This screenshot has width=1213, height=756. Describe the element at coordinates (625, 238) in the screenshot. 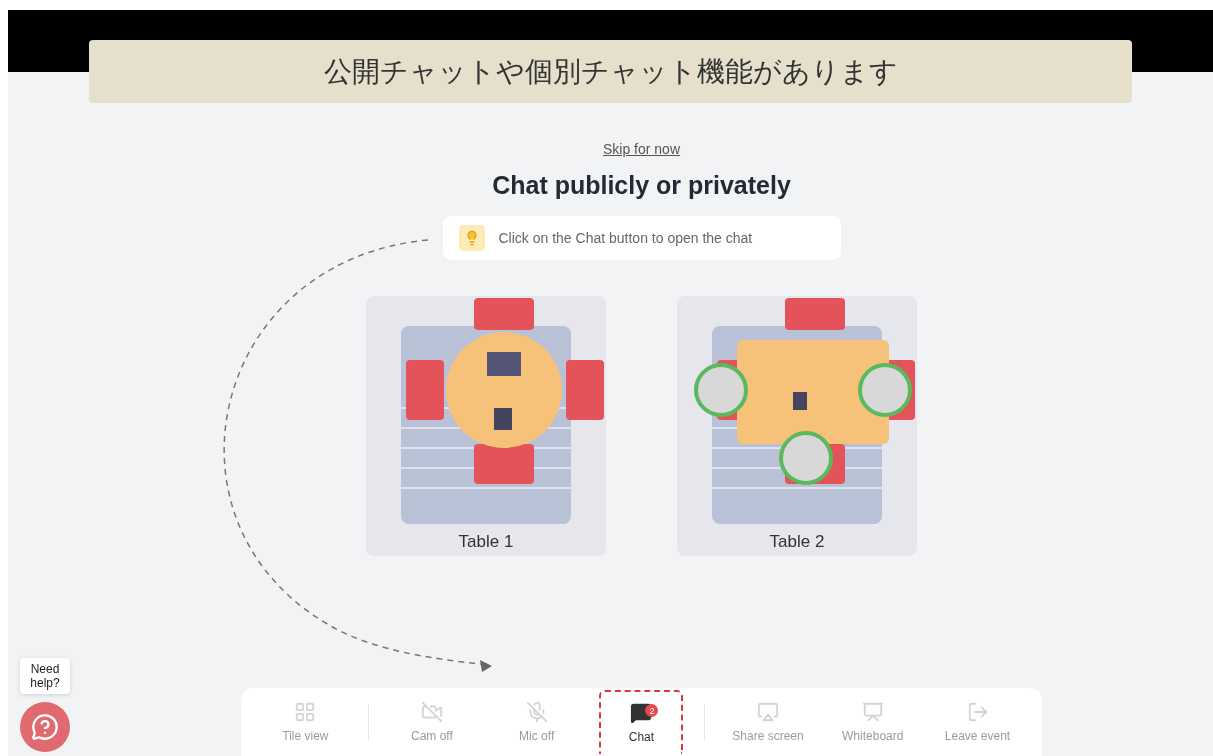

I see `hint-text: Click on the Chat button to open the chat` at that location.